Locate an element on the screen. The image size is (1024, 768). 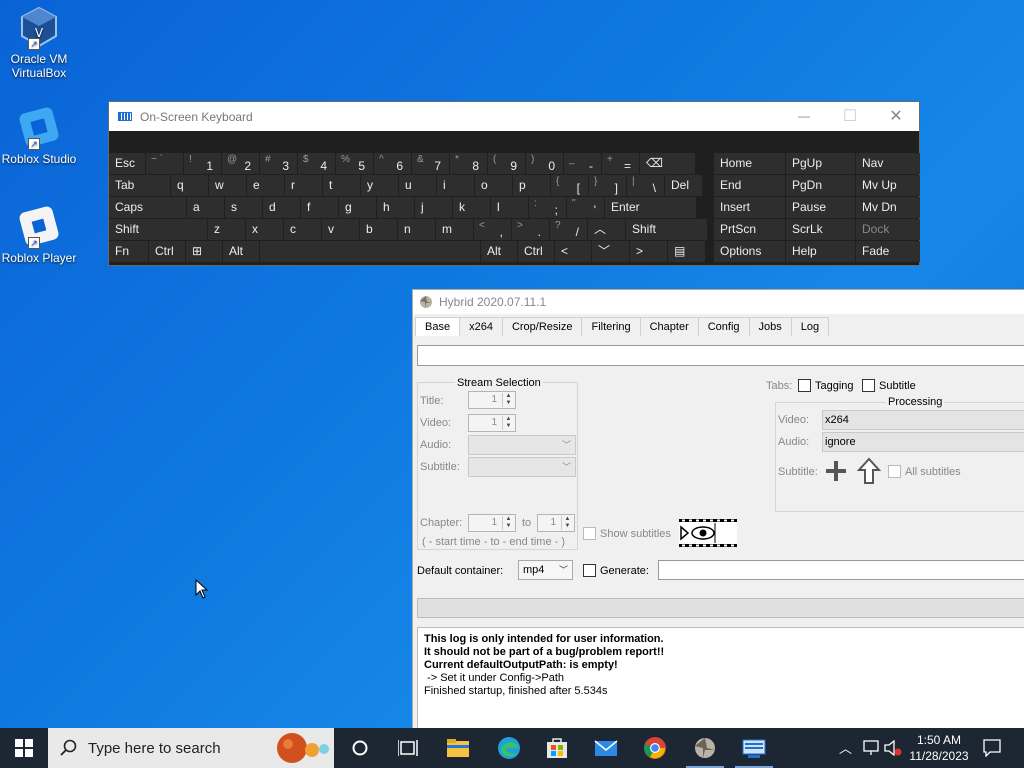
osk-titlebar: On-Screen Keyboard — ☐ ✕ is located at coordinates (514, 116).